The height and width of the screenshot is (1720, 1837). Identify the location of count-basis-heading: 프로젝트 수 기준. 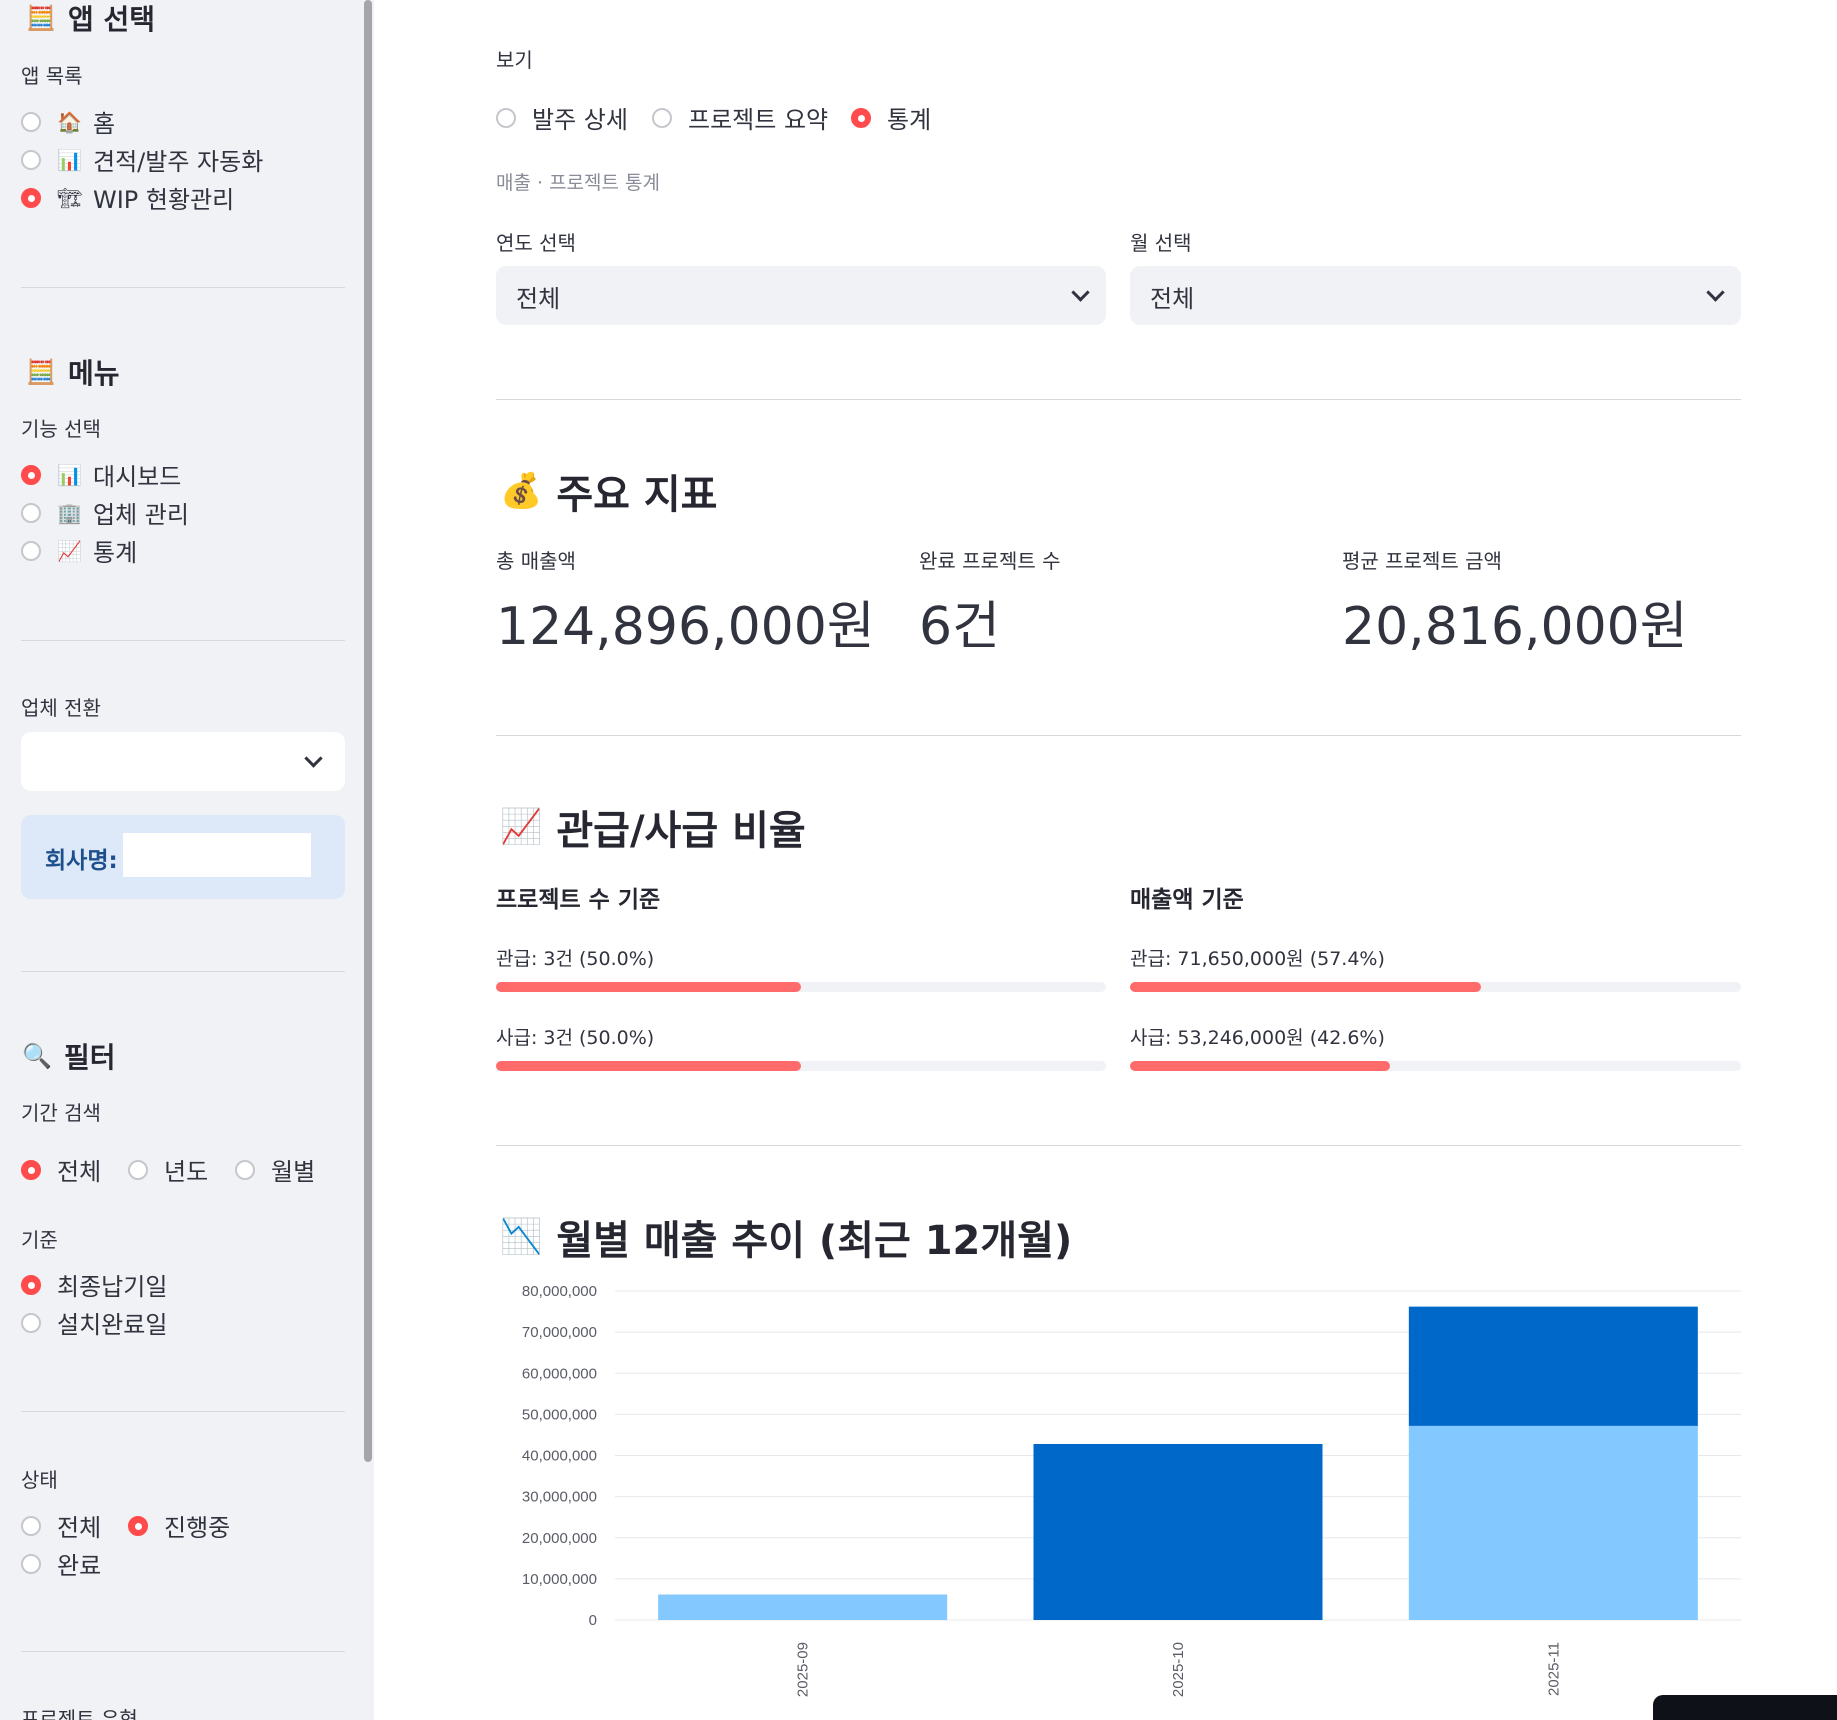
(578, 900).